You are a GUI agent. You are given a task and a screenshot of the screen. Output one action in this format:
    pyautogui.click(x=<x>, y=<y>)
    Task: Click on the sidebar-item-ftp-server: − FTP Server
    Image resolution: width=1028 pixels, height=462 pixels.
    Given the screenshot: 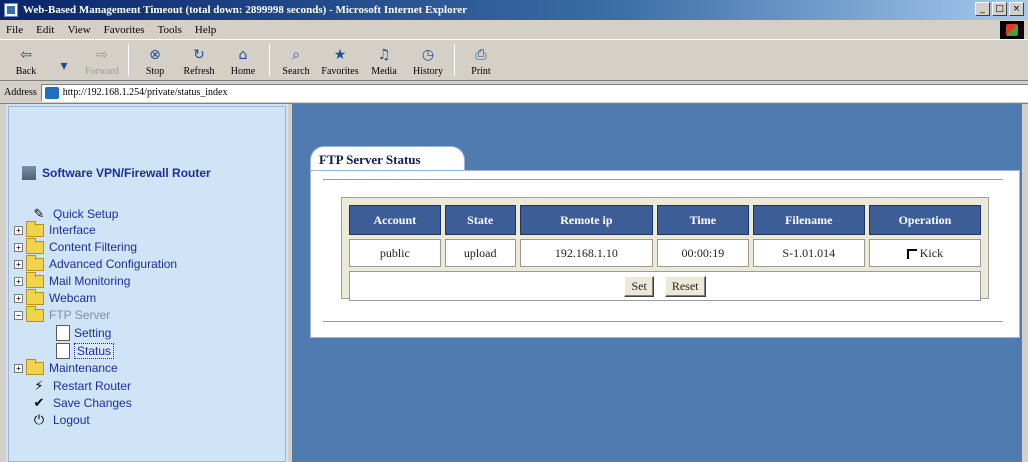 What is the action you would take?
    pyautogui.click(x=62, y=313)
    